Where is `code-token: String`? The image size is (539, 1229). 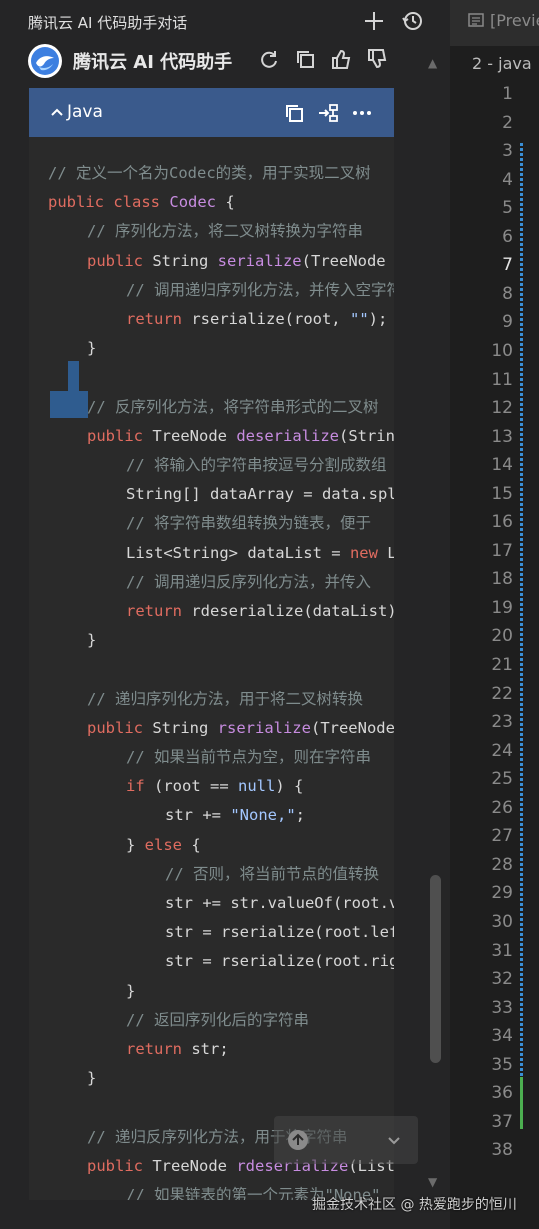
code-token: String is located at coordinates (180, 260).